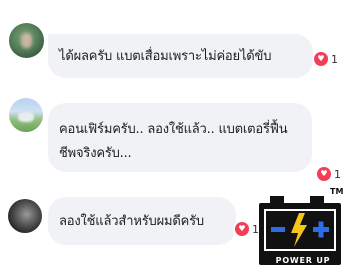 This screenshot has width=350, height=268. I want to click on trademark-label: TM, so click(337, 191).